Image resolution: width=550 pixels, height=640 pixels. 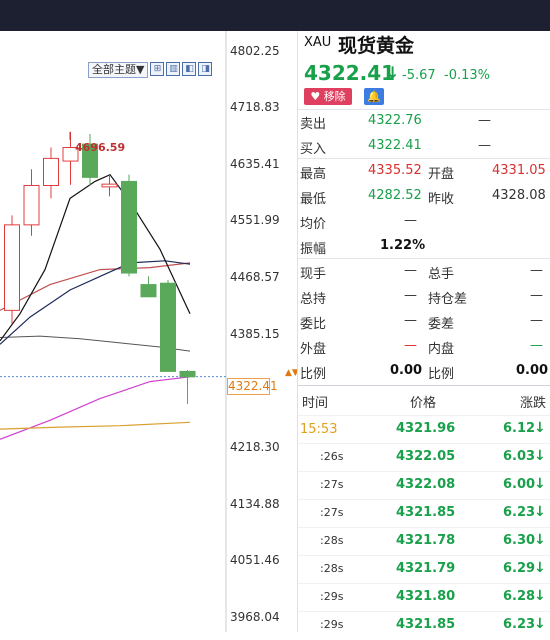 I want to click on tick-row: :28s 4321.78 6.30 ↓, so click(x=424, y=541).